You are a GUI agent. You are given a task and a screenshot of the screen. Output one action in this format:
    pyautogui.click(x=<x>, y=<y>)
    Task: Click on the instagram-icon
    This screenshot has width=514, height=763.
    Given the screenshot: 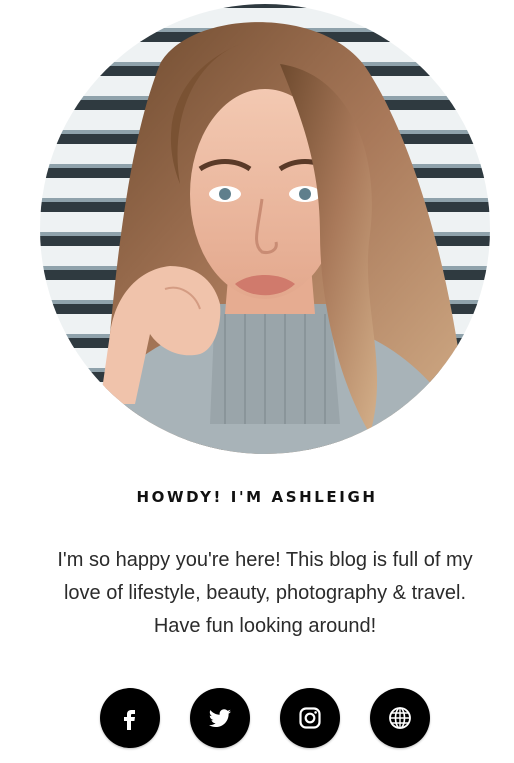 What is the action you would take?
    pyautogui.click(x=310, y=718)
    